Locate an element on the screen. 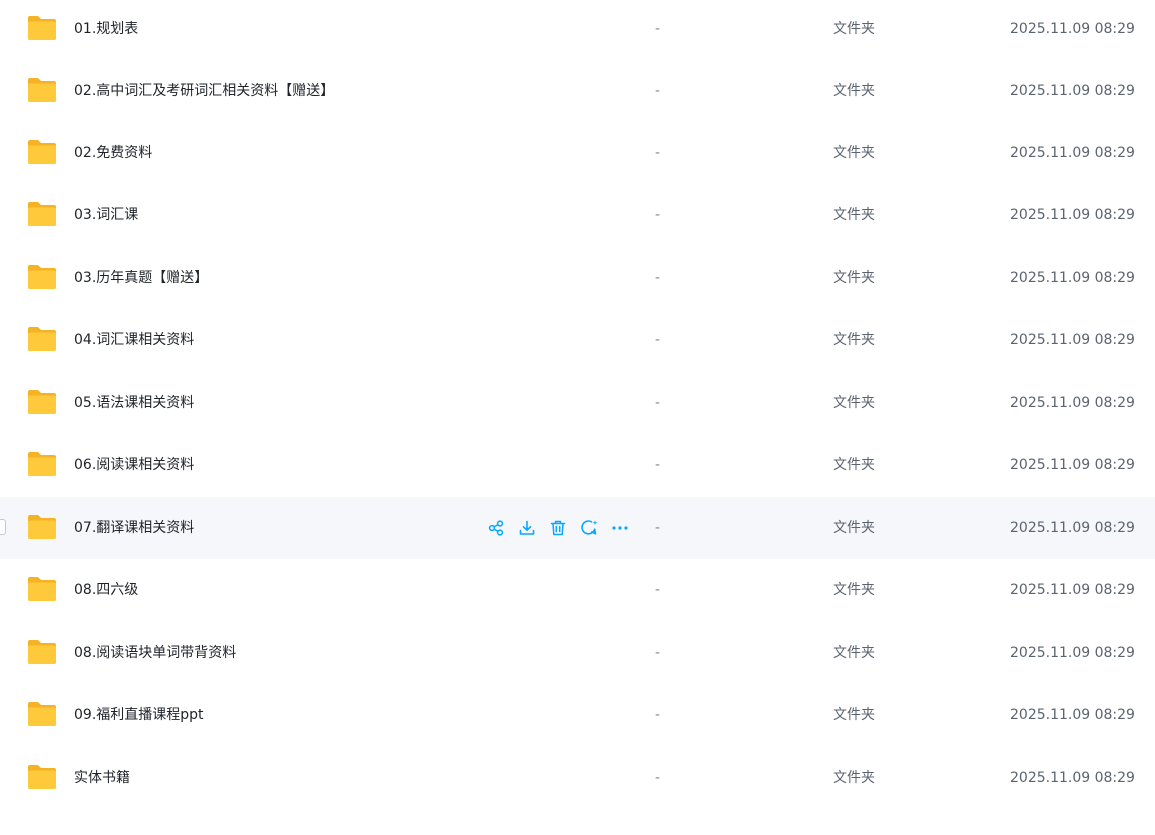 This screenshot has width=1155, height=835. file-row: 05.语法课相关资料 - 文件夹 2025.11.09 08:29 is located at coordinates (577, 403).